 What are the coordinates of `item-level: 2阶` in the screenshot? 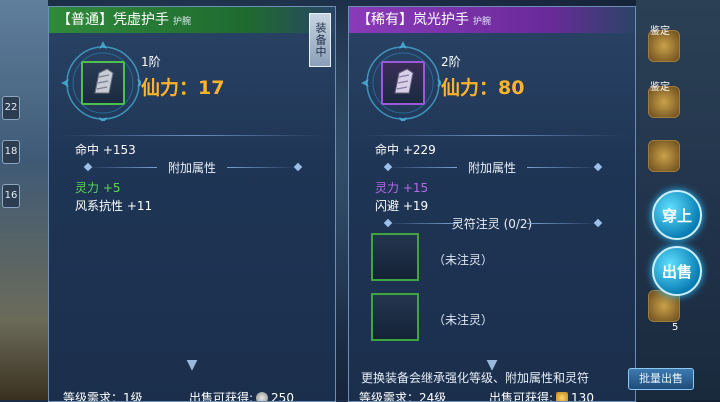 It's located at (451, 62).